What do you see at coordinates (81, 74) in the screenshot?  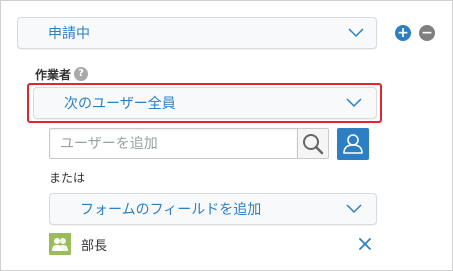 I see `help-icon: ?` at bounding box center [81, 74].